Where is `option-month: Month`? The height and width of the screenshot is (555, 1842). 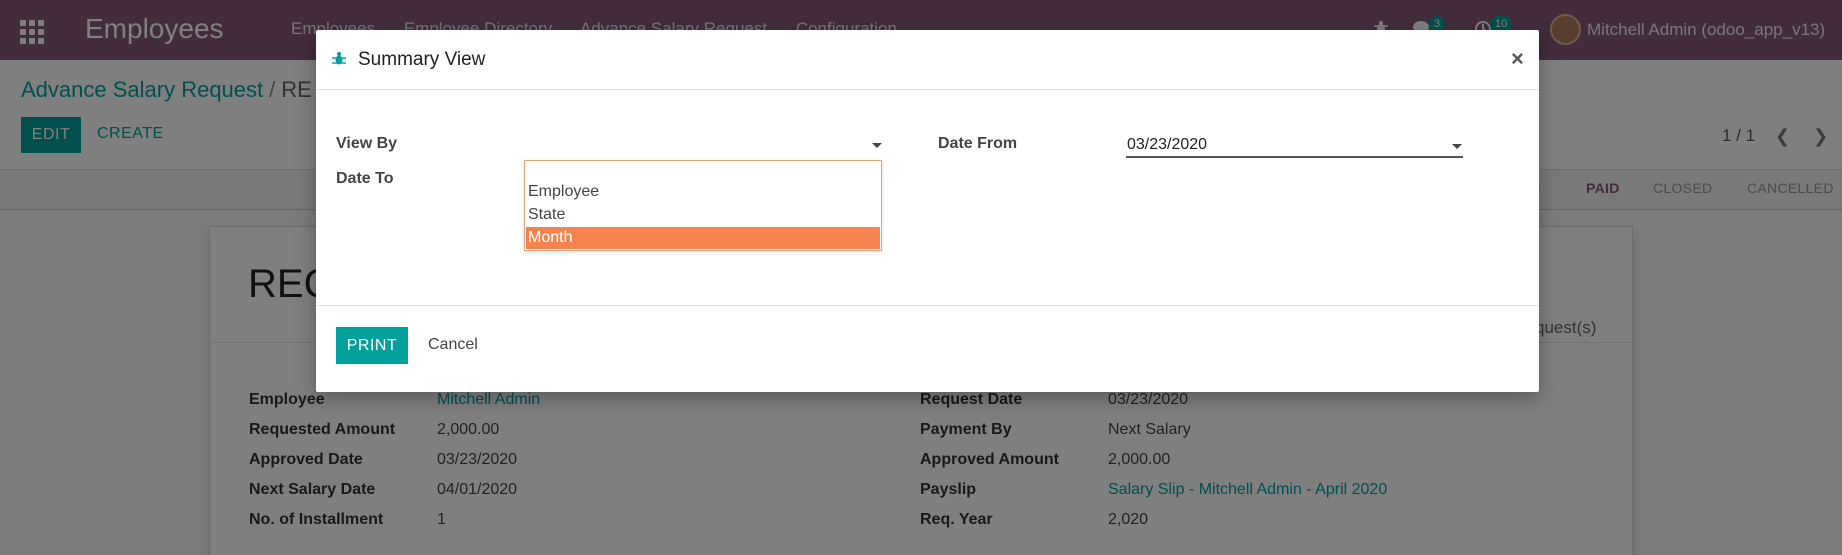
option-month: Month is located at coordinates (703, 238).